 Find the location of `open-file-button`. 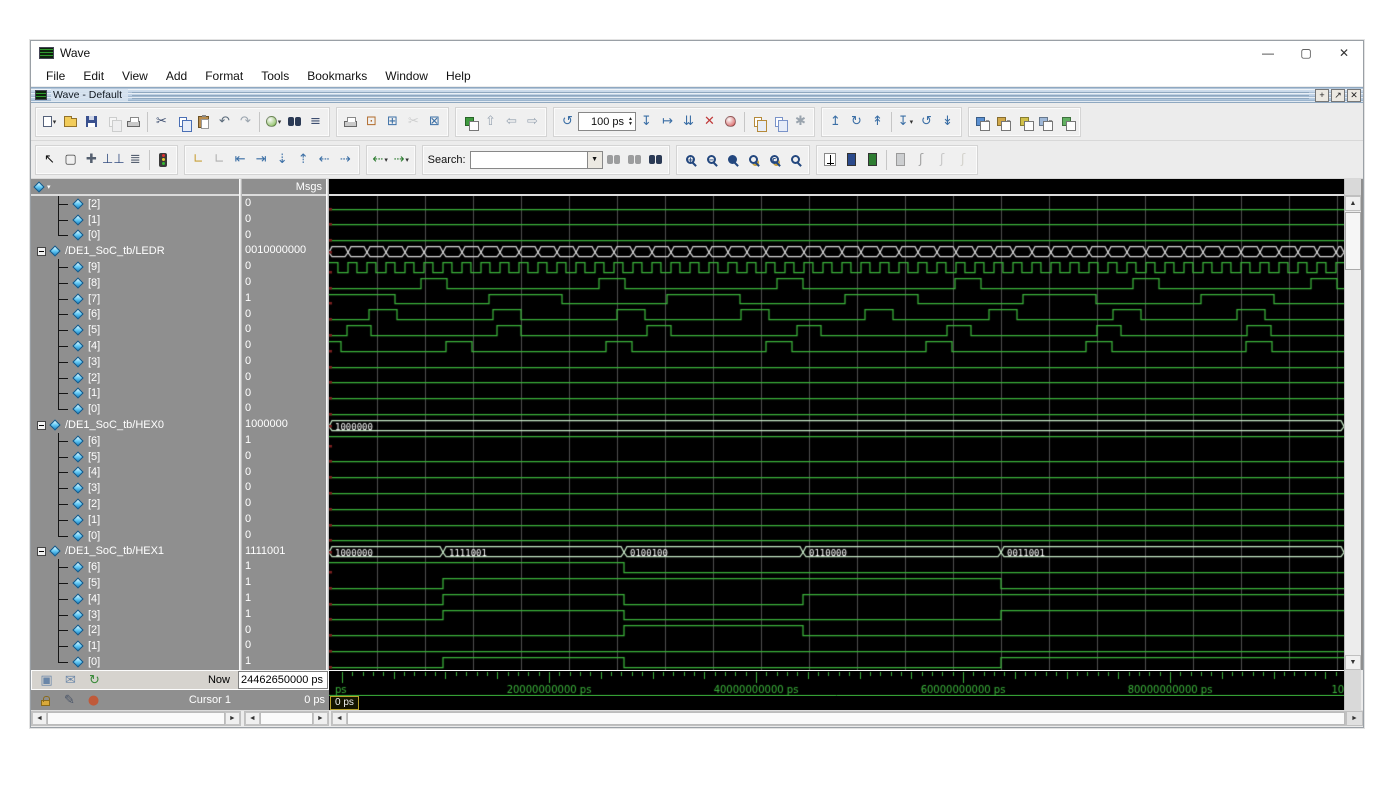

open-file-button is located at coordinates (70, 122).